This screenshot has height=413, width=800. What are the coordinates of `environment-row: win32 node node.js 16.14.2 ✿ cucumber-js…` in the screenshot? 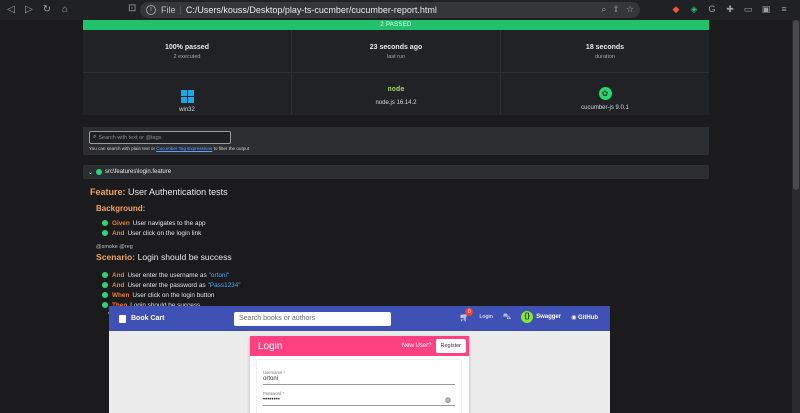 It's located at (396, 94).